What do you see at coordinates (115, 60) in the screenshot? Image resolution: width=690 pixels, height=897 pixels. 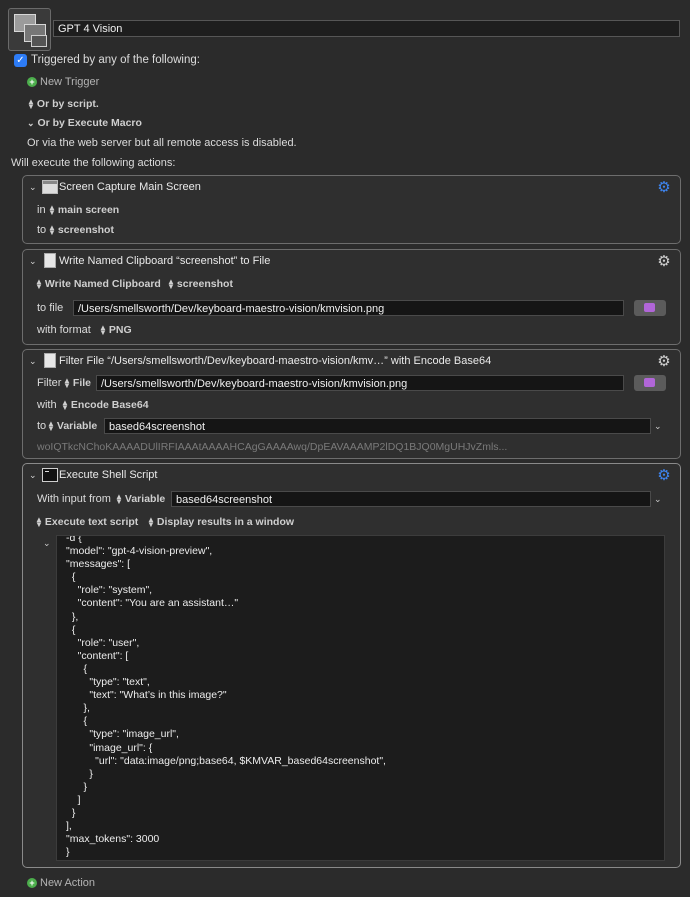 I see `triggered-label: Triggered by any of the following:` at bounding box center [115, 60].